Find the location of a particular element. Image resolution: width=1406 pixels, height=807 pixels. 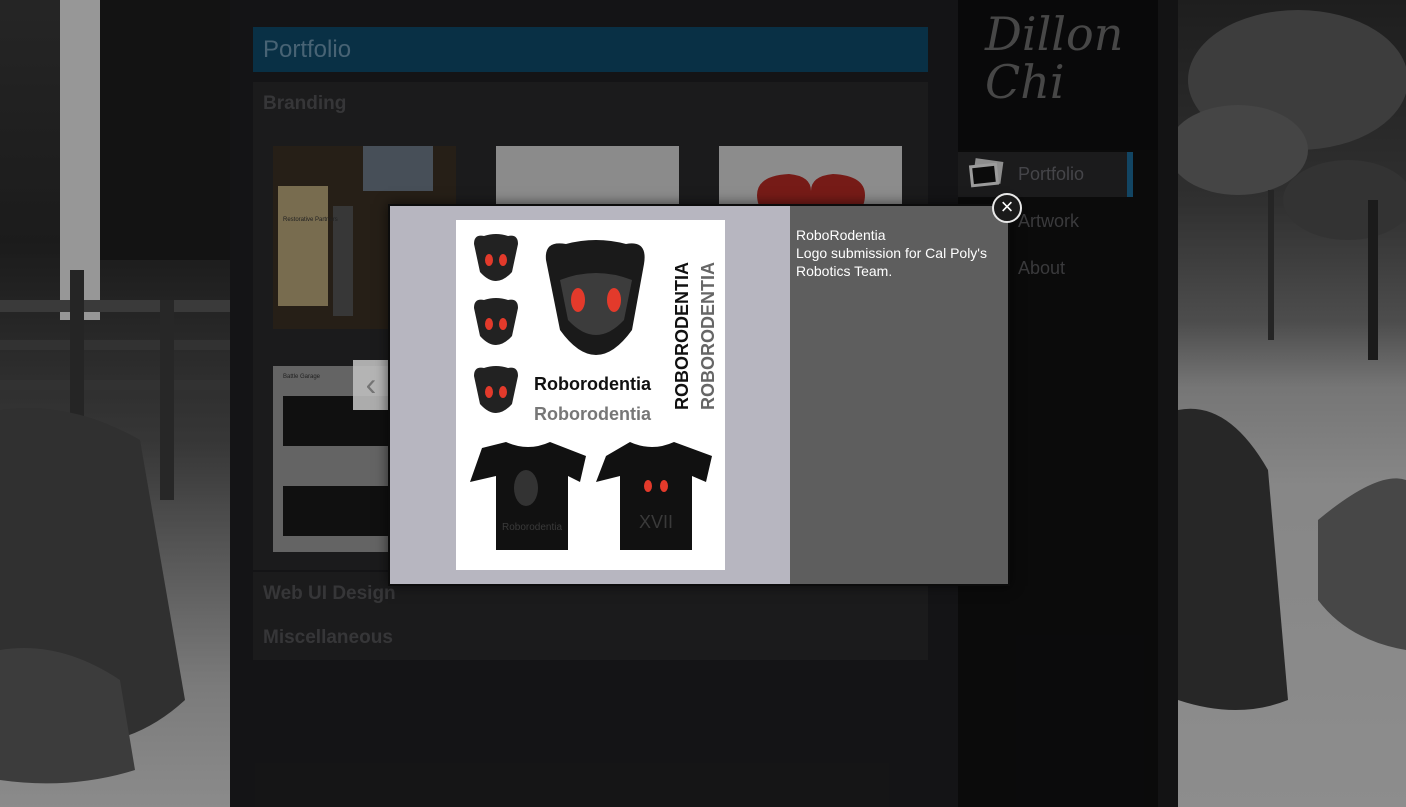

large-rat-head is located at coordinates (595, 297).